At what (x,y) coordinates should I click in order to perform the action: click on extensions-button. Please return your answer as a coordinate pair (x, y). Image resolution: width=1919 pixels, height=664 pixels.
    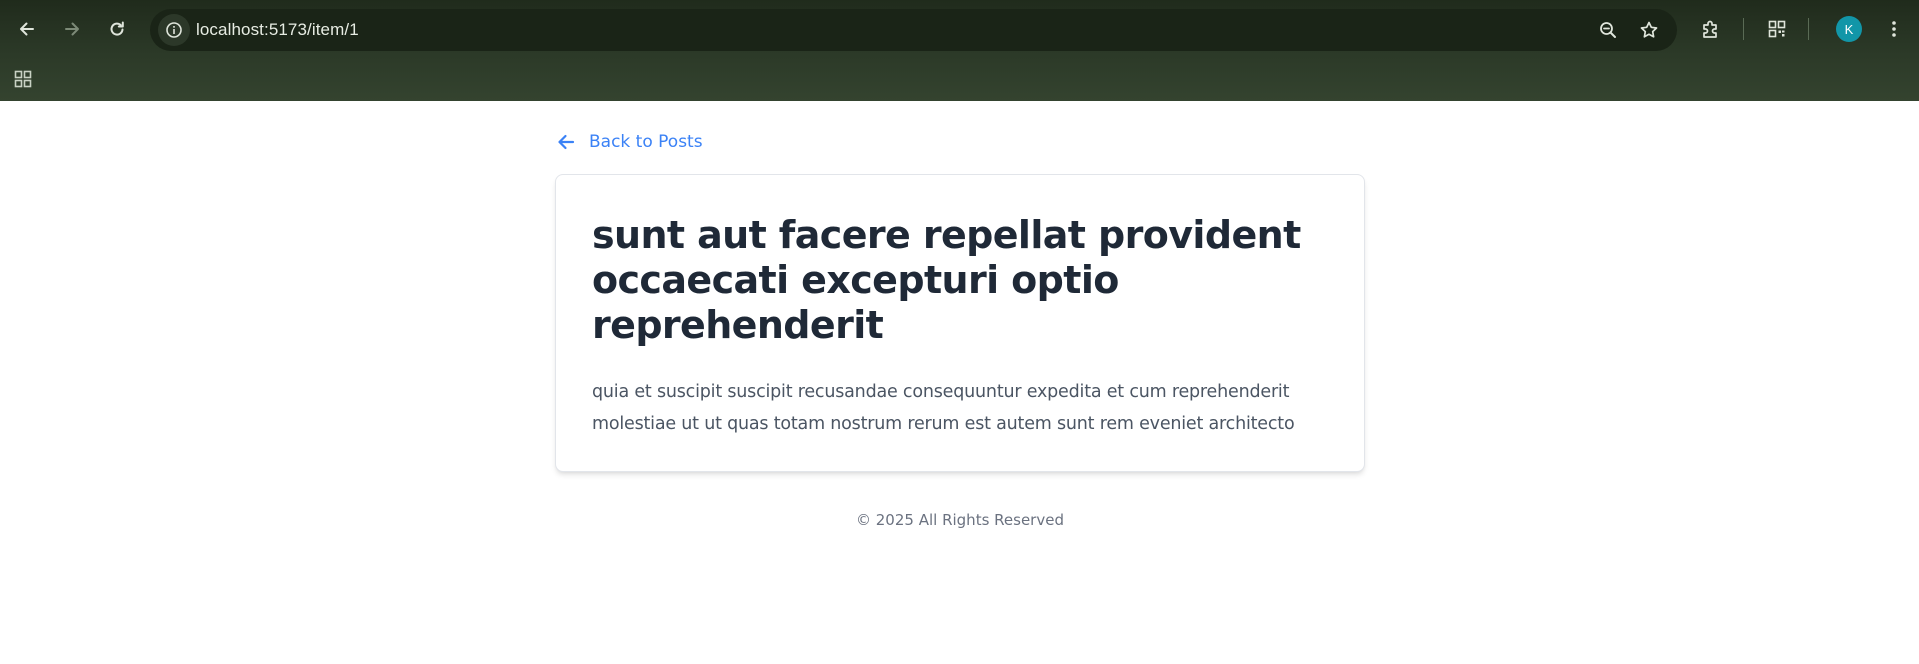
    Looking at the image, I should click on (1711, 29).